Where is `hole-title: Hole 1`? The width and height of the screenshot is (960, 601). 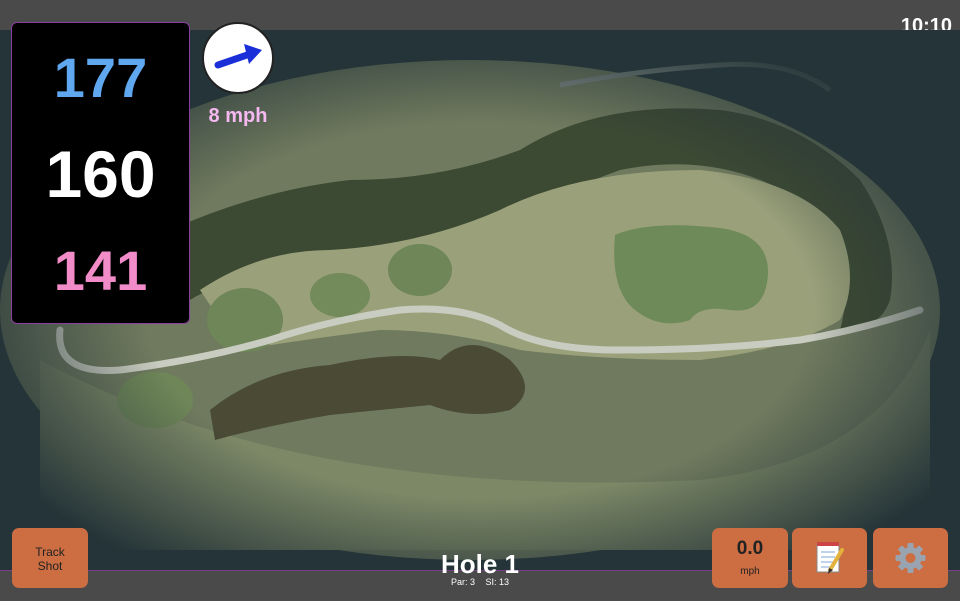
hole-title: Hole 1 is located at coordinates (480, 564).